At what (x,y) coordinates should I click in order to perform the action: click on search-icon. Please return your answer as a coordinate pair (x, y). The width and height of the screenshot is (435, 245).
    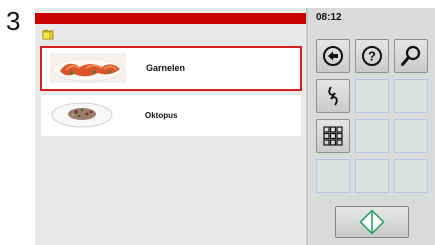
    Looking at the image, I should click on (411, 55).